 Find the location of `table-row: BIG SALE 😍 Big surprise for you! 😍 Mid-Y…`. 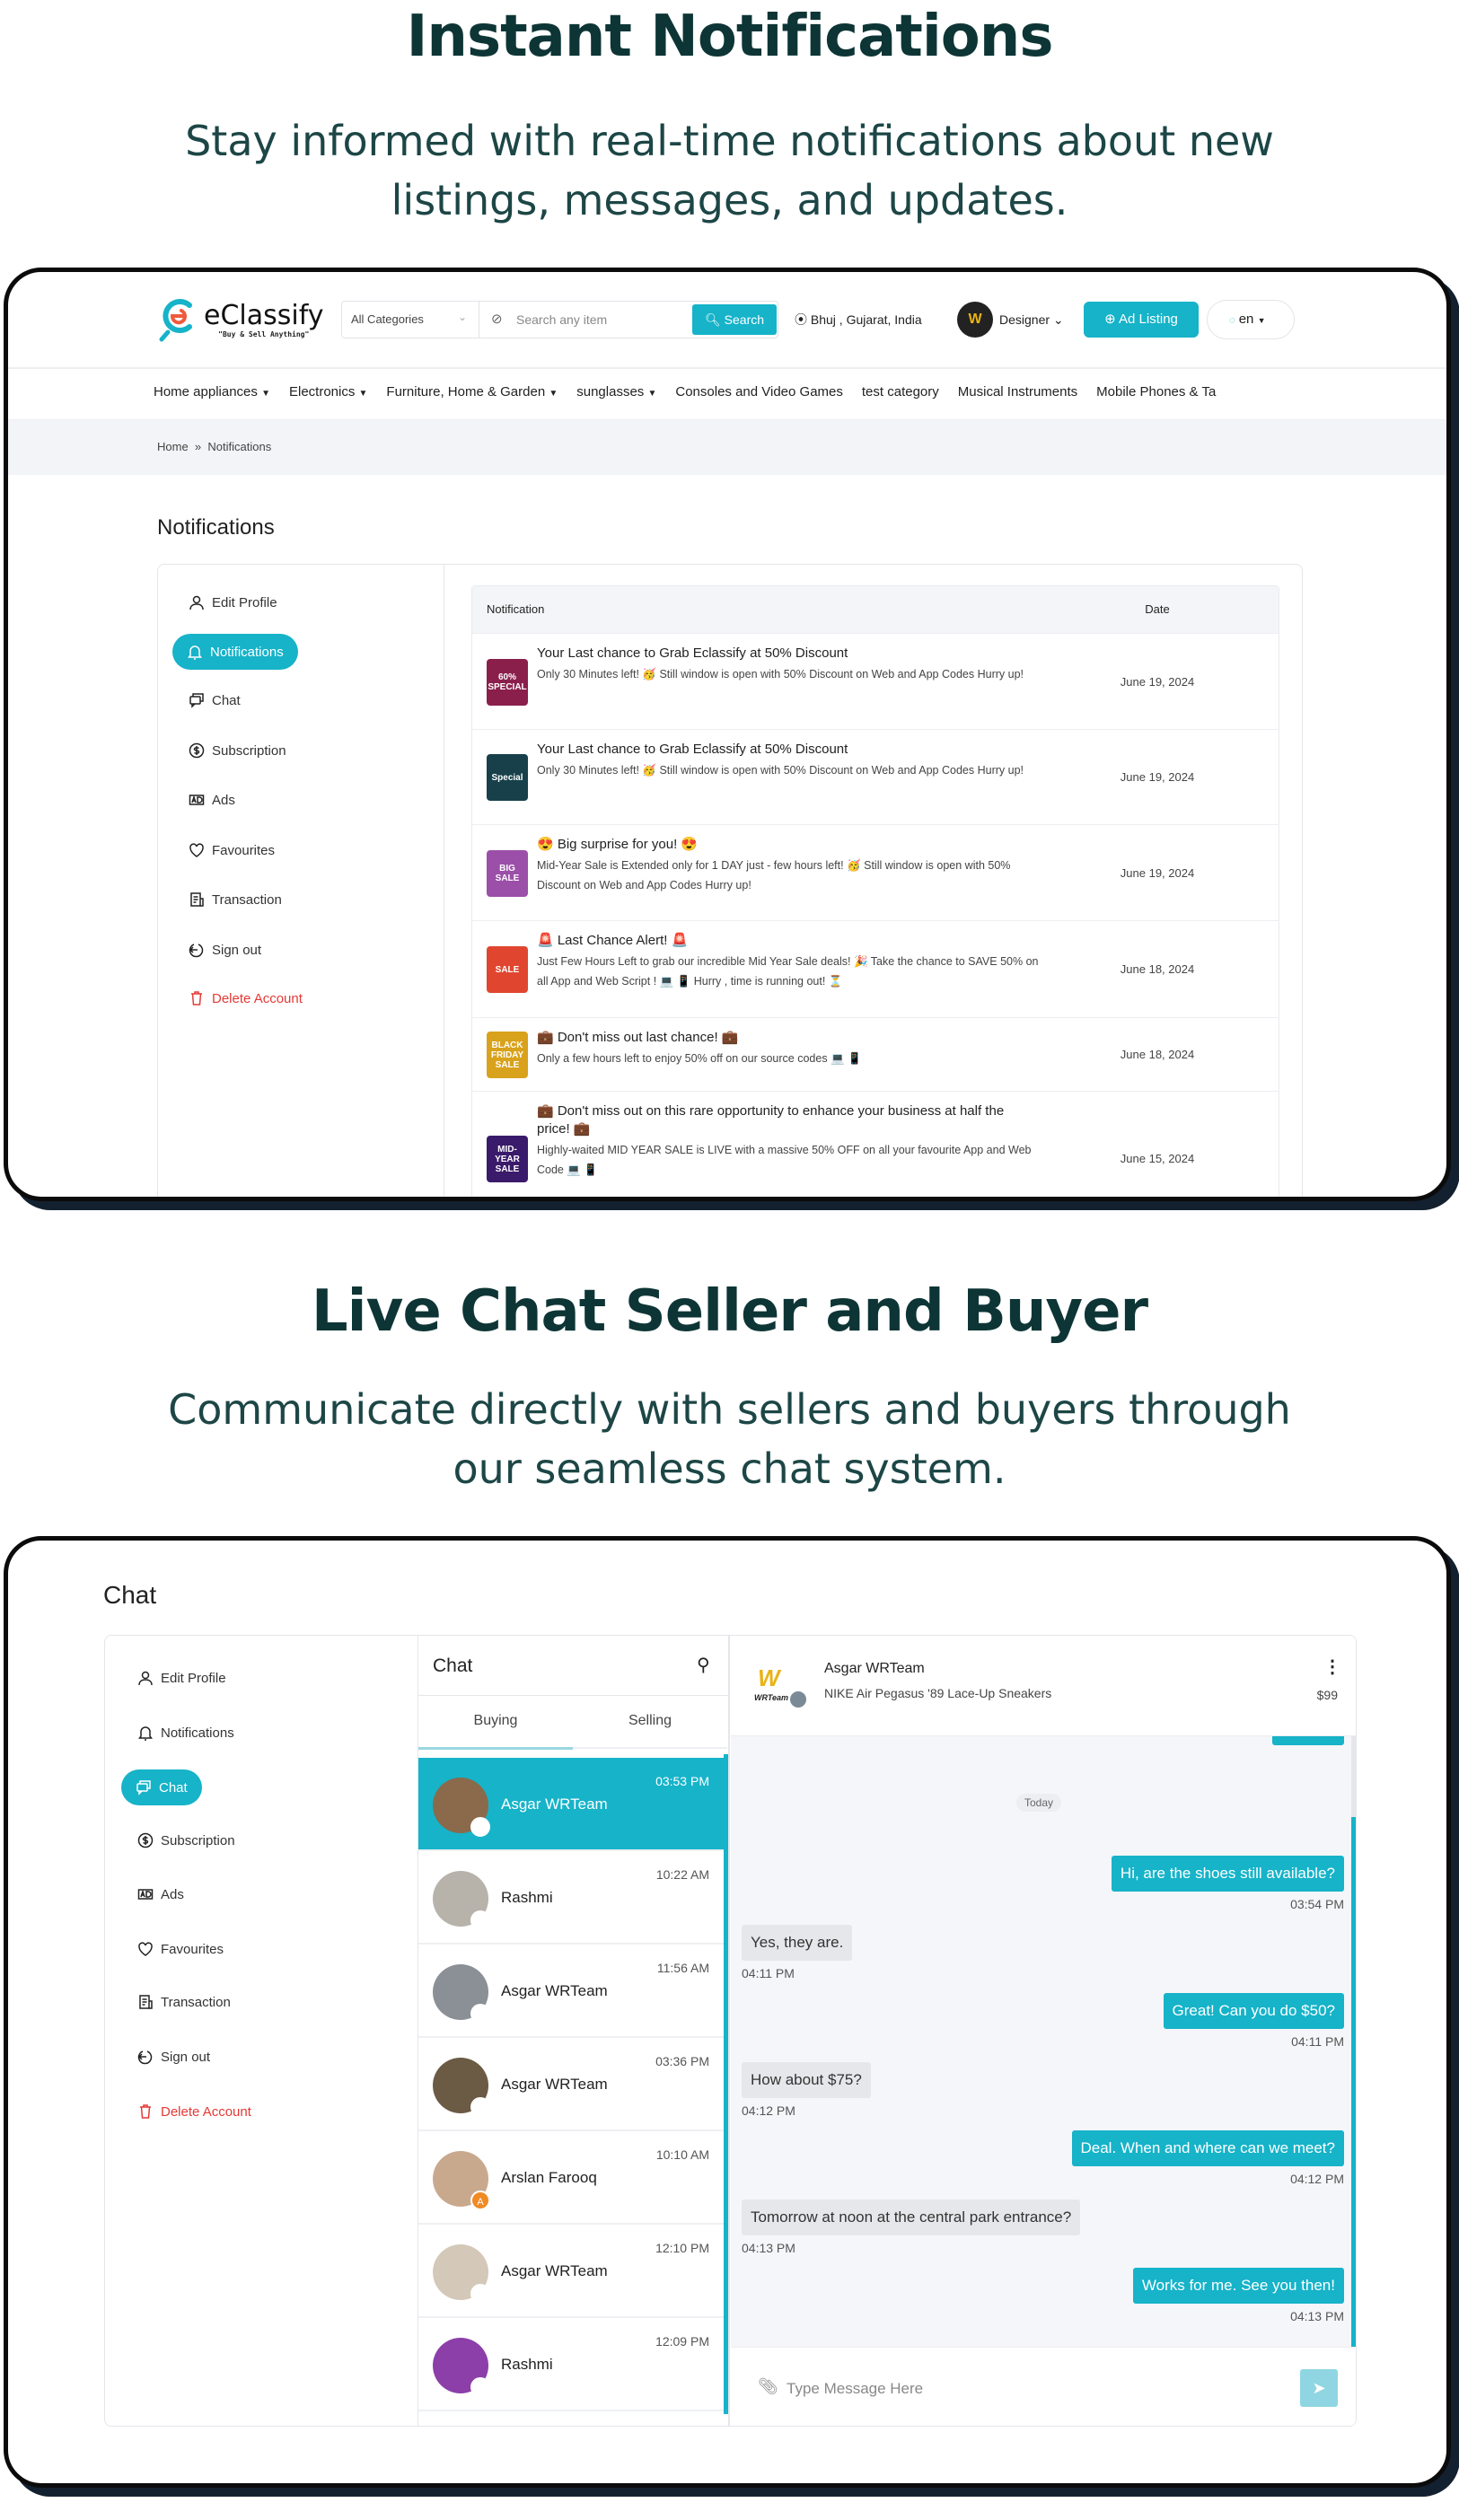

table-row: BIG SALE 😍 Big surprise for you! 😍 Mid-Y… is located at coordinates (875, 872).